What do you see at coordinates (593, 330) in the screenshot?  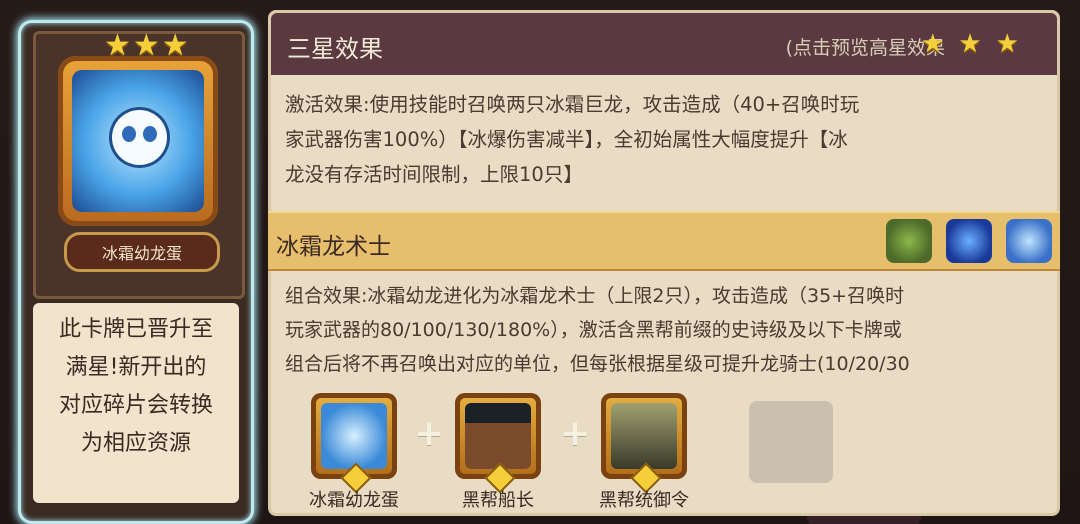 I see `combo-line: 玩家武器的80/100/130/180%），激活含黑帮前缀的史诗级及以下卡牌或` at bounding box center [593, 330].